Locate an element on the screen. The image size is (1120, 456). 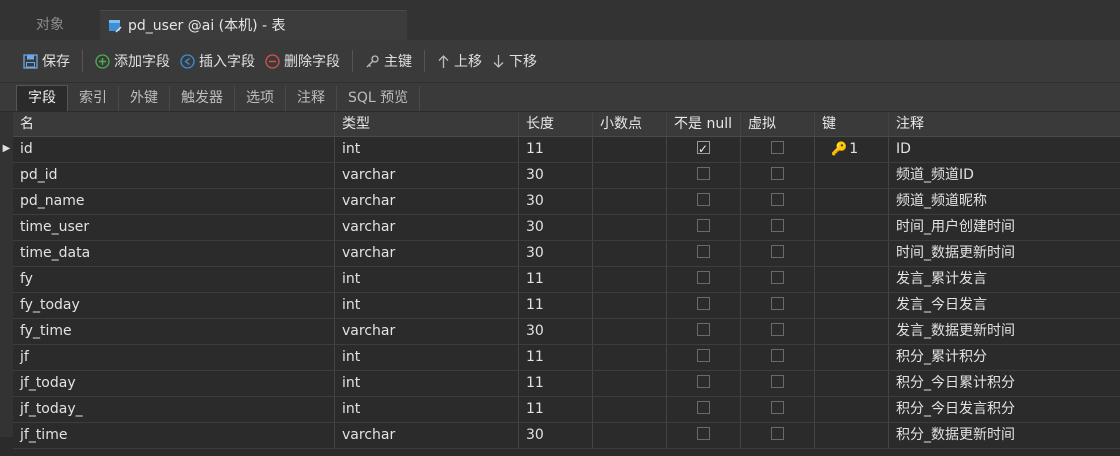
table-row: fy int 11 发言_累计发言 is located at coordinates (566, 280).